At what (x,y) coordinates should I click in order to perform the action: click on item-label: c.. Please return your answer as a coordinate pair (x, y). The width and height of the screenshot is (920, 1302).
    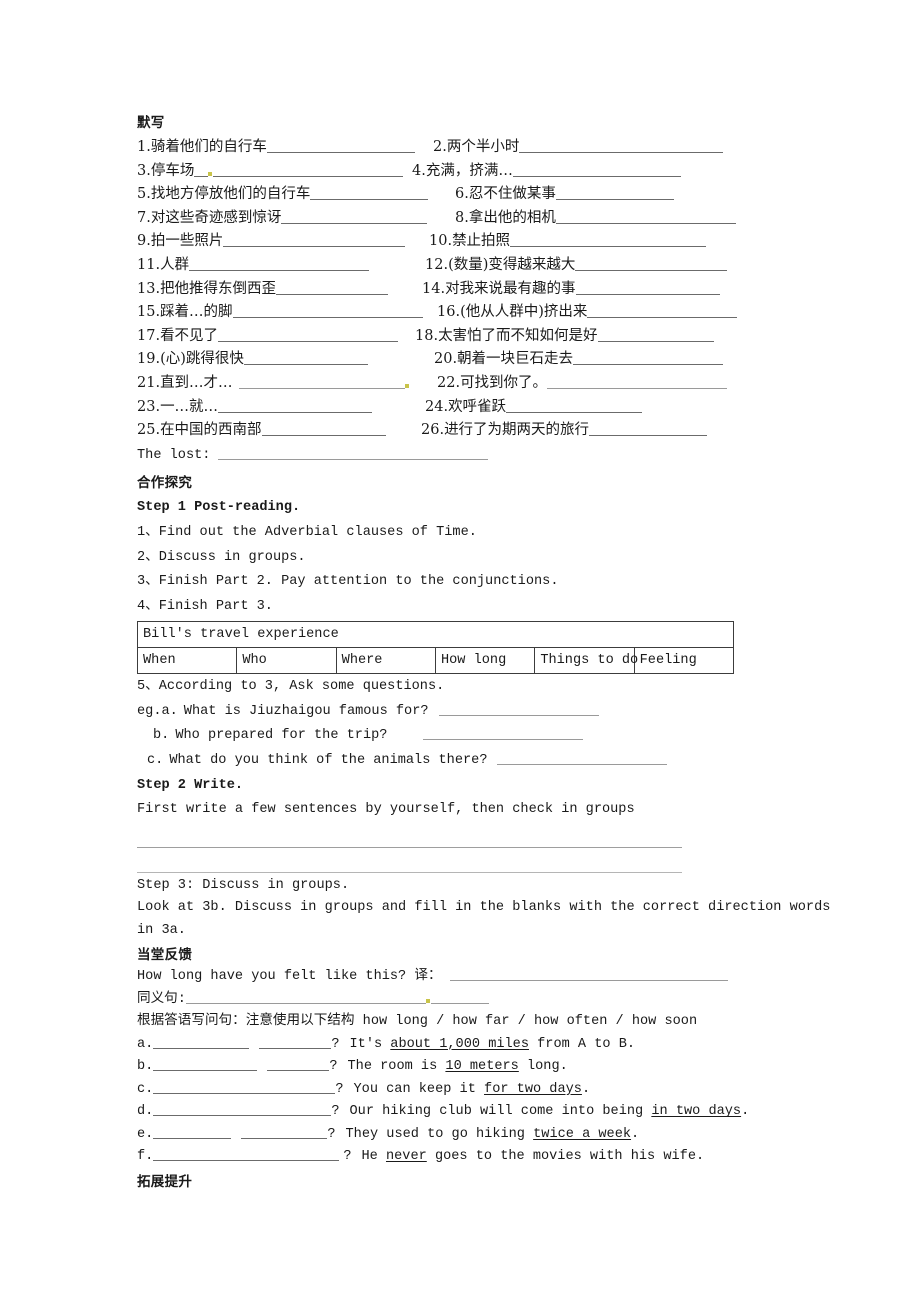
    Looking at the image, I should click on (145, 1089).